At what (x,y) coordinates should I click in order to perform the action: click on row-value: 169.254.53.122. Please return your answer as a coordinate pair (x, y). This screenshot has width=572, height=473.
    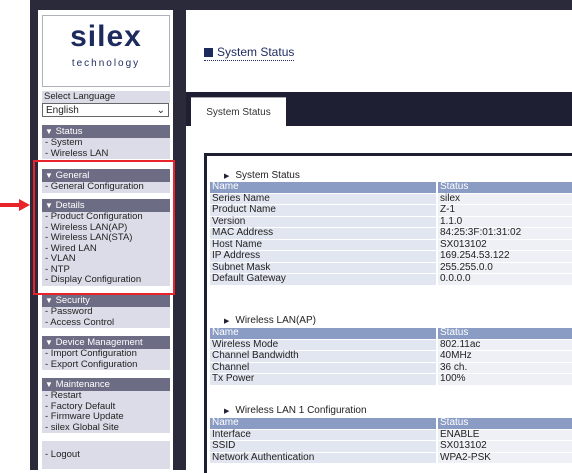
    Looking at the image, I should click on (504, 256).